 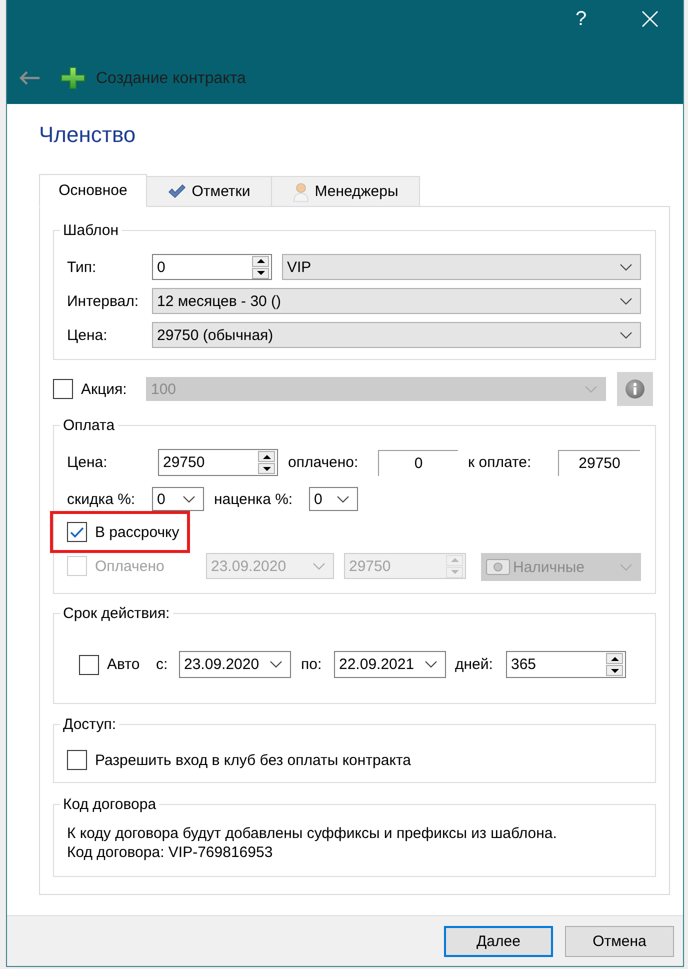 I want to click on tab: Отметки, so click(x=209, y=191).